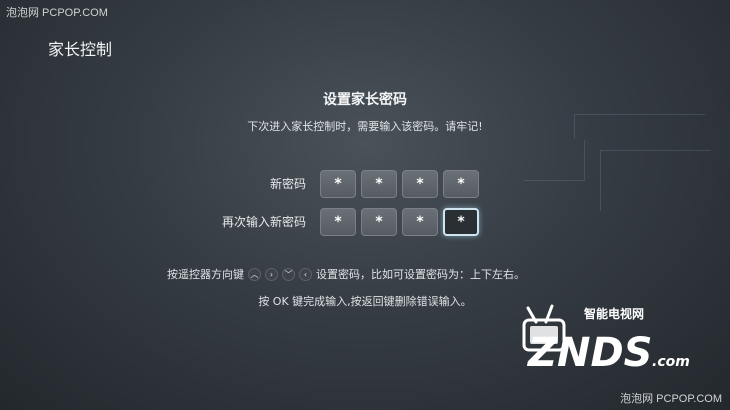  What do you see at coordinates (254, 274) in the screenshot?
I see `arrow-up-icon: ︿` at bounding box center [254, 274].